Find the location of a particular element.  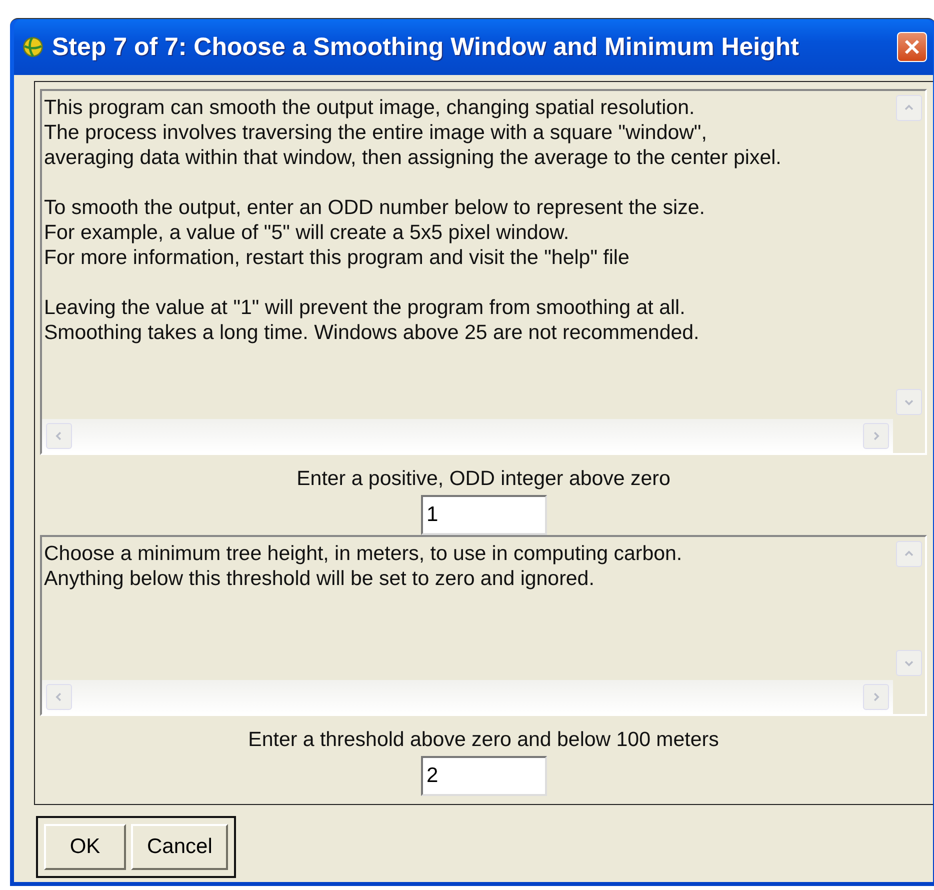

message-line: For example, a value of "5" will create a 5x5 pixel window. is located at coordinates (307, 232).